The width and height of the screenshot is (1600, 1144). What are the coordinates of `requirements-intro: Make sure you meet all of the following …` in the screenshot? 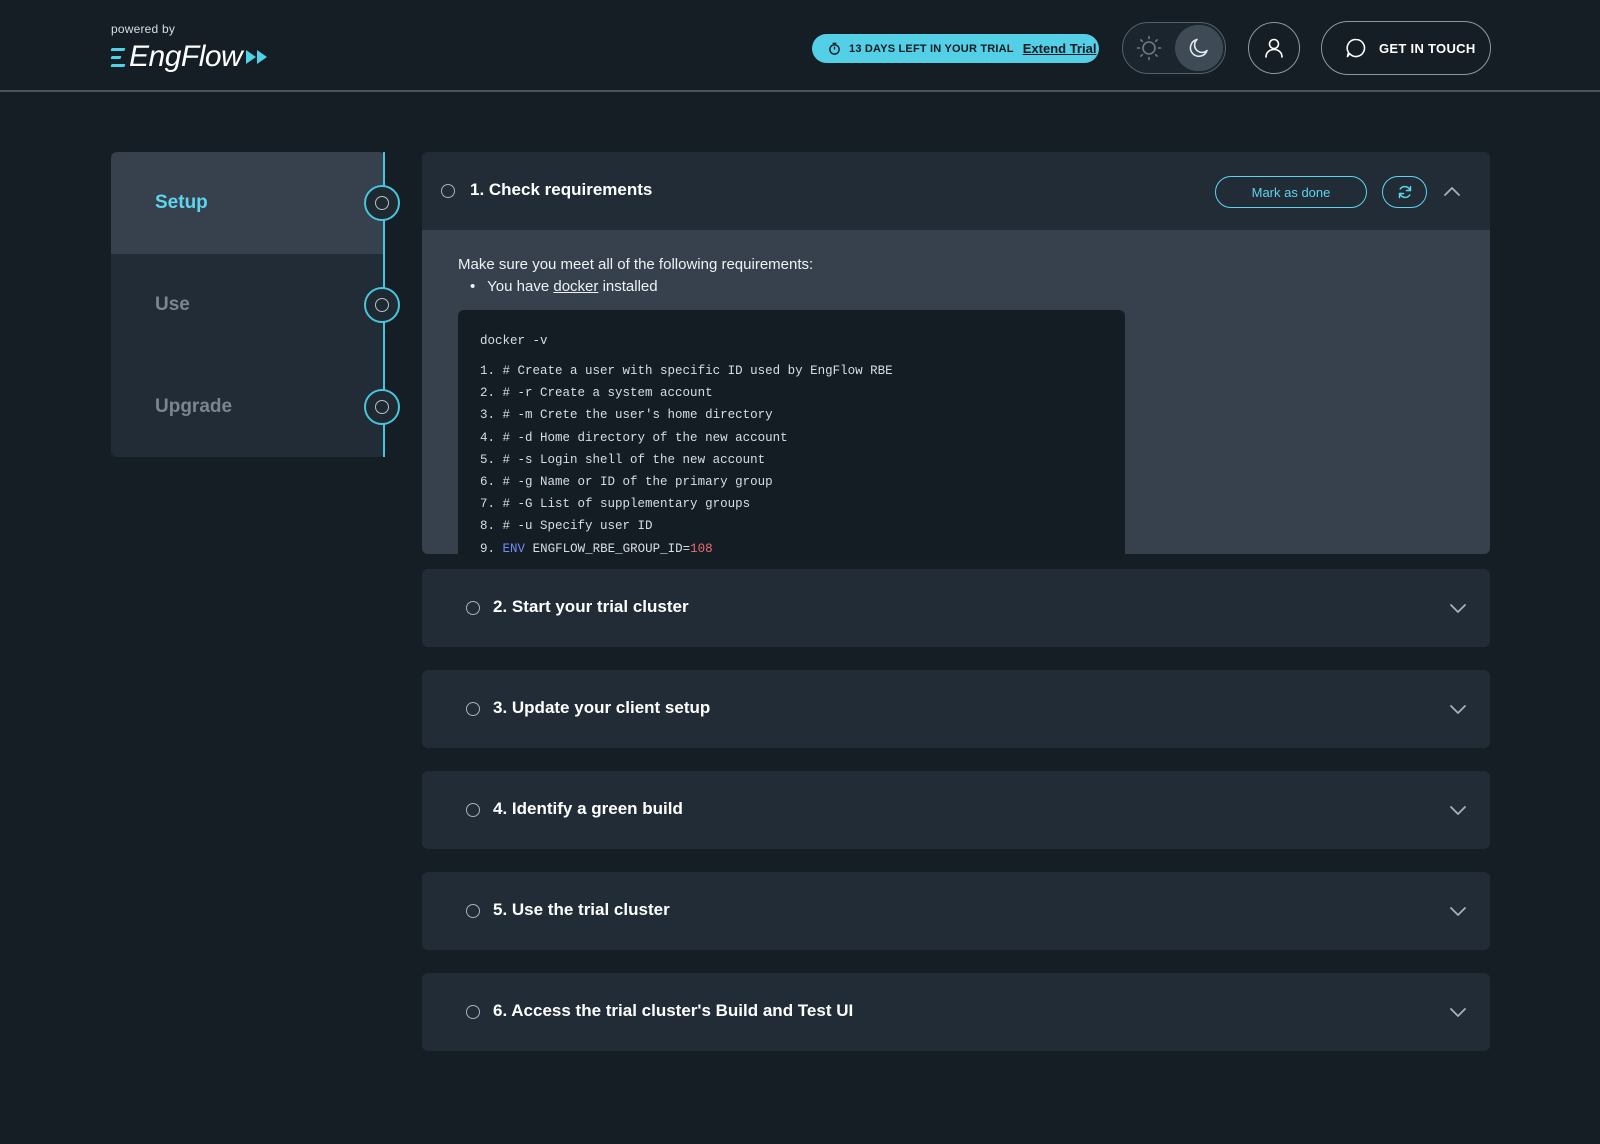 It's located at (636, 264).